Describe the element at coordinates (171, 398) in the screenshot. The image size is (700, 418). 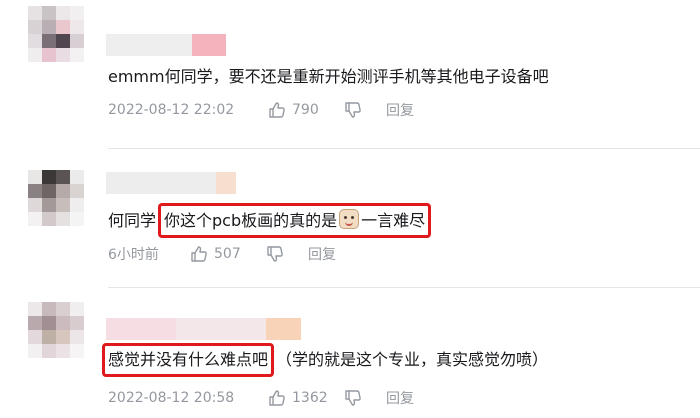
I see `comment-time: 2022-08-12 20:58` at that location.